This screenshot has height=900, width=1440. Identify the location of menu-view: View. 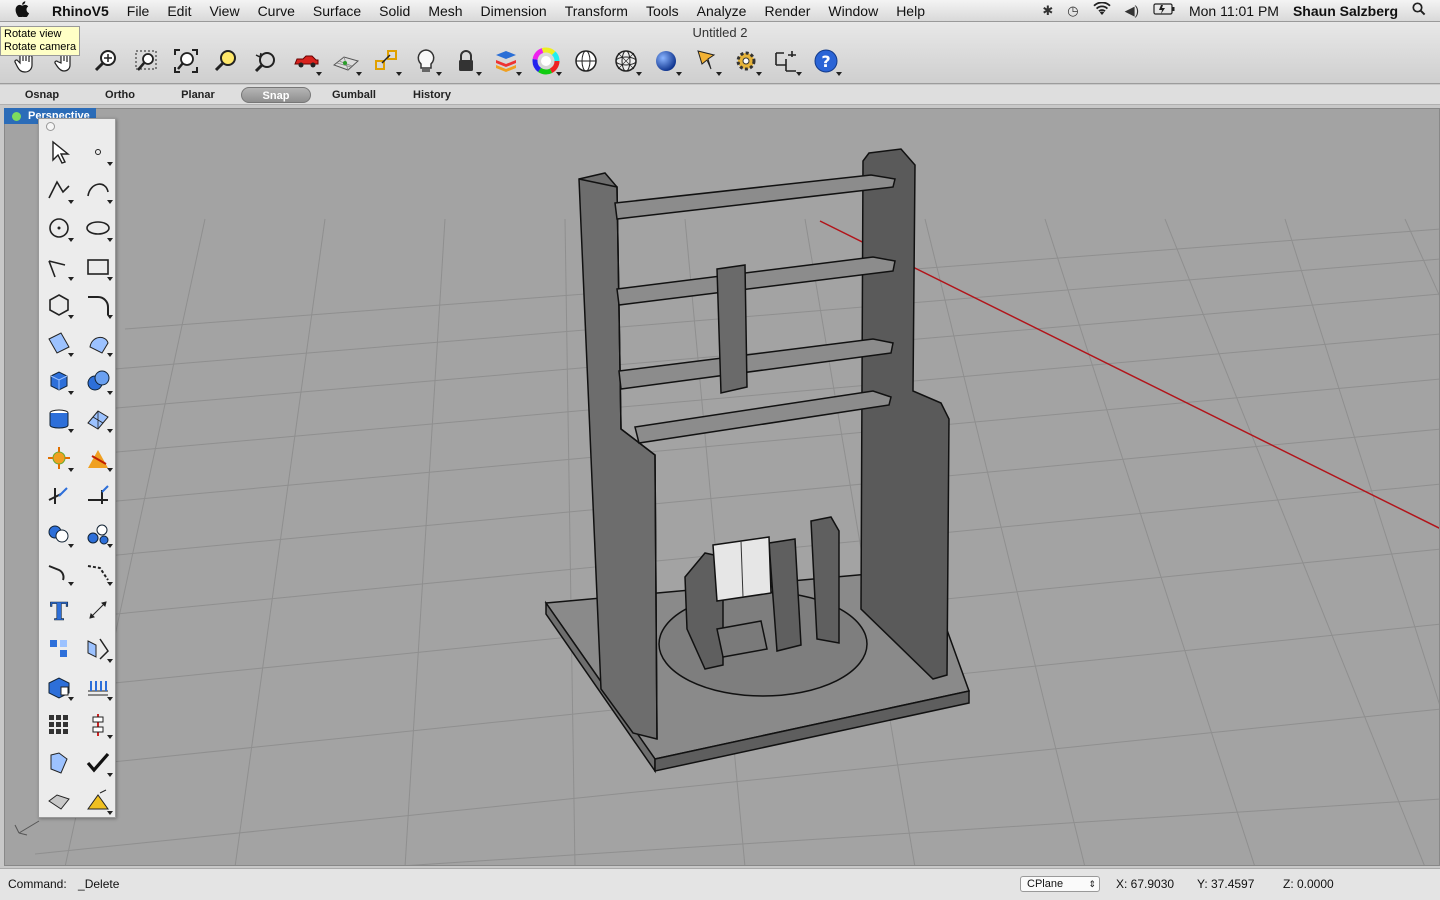
(224, 11).